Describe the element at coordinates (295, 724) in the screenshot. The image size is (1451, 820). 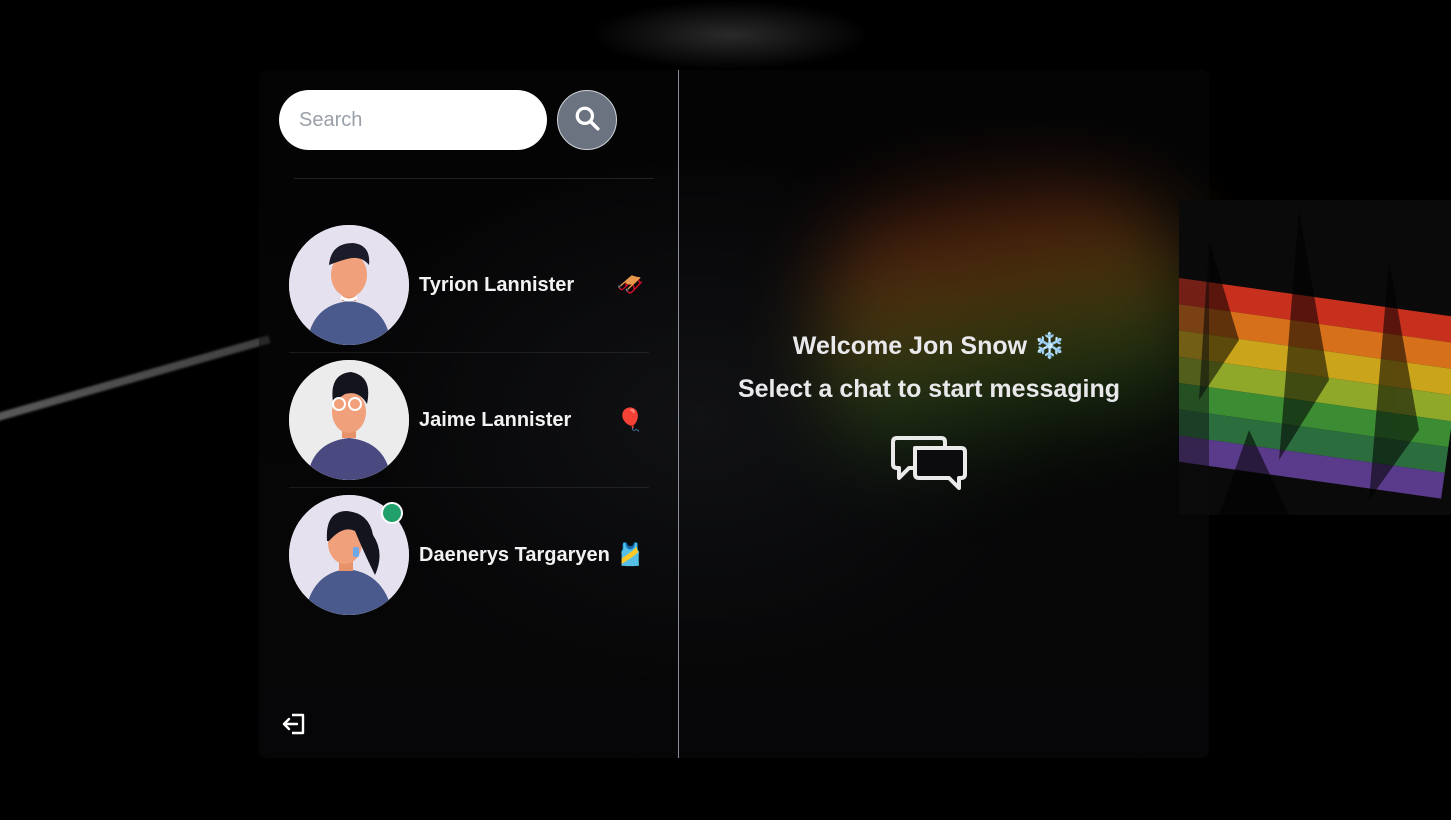
I see `logout-button` at that location.